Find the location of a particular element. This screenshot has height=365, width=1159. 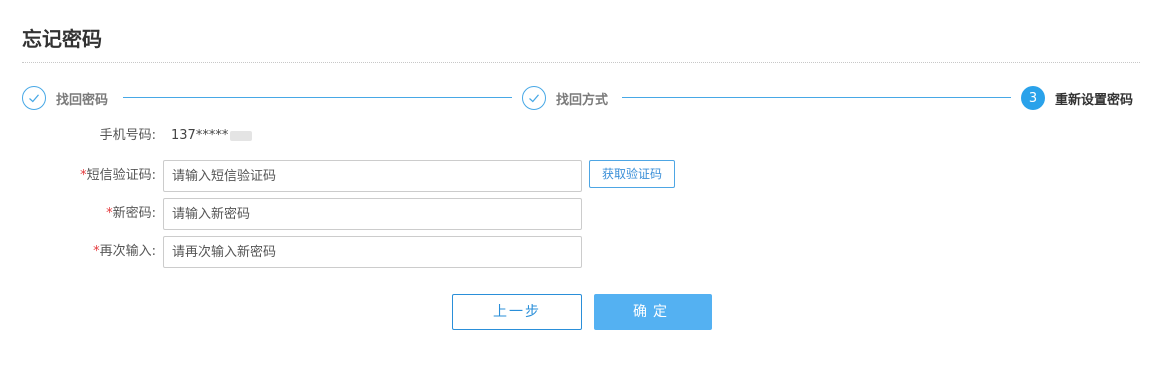

step-number: 3 is located at coordinates (1033, 98).